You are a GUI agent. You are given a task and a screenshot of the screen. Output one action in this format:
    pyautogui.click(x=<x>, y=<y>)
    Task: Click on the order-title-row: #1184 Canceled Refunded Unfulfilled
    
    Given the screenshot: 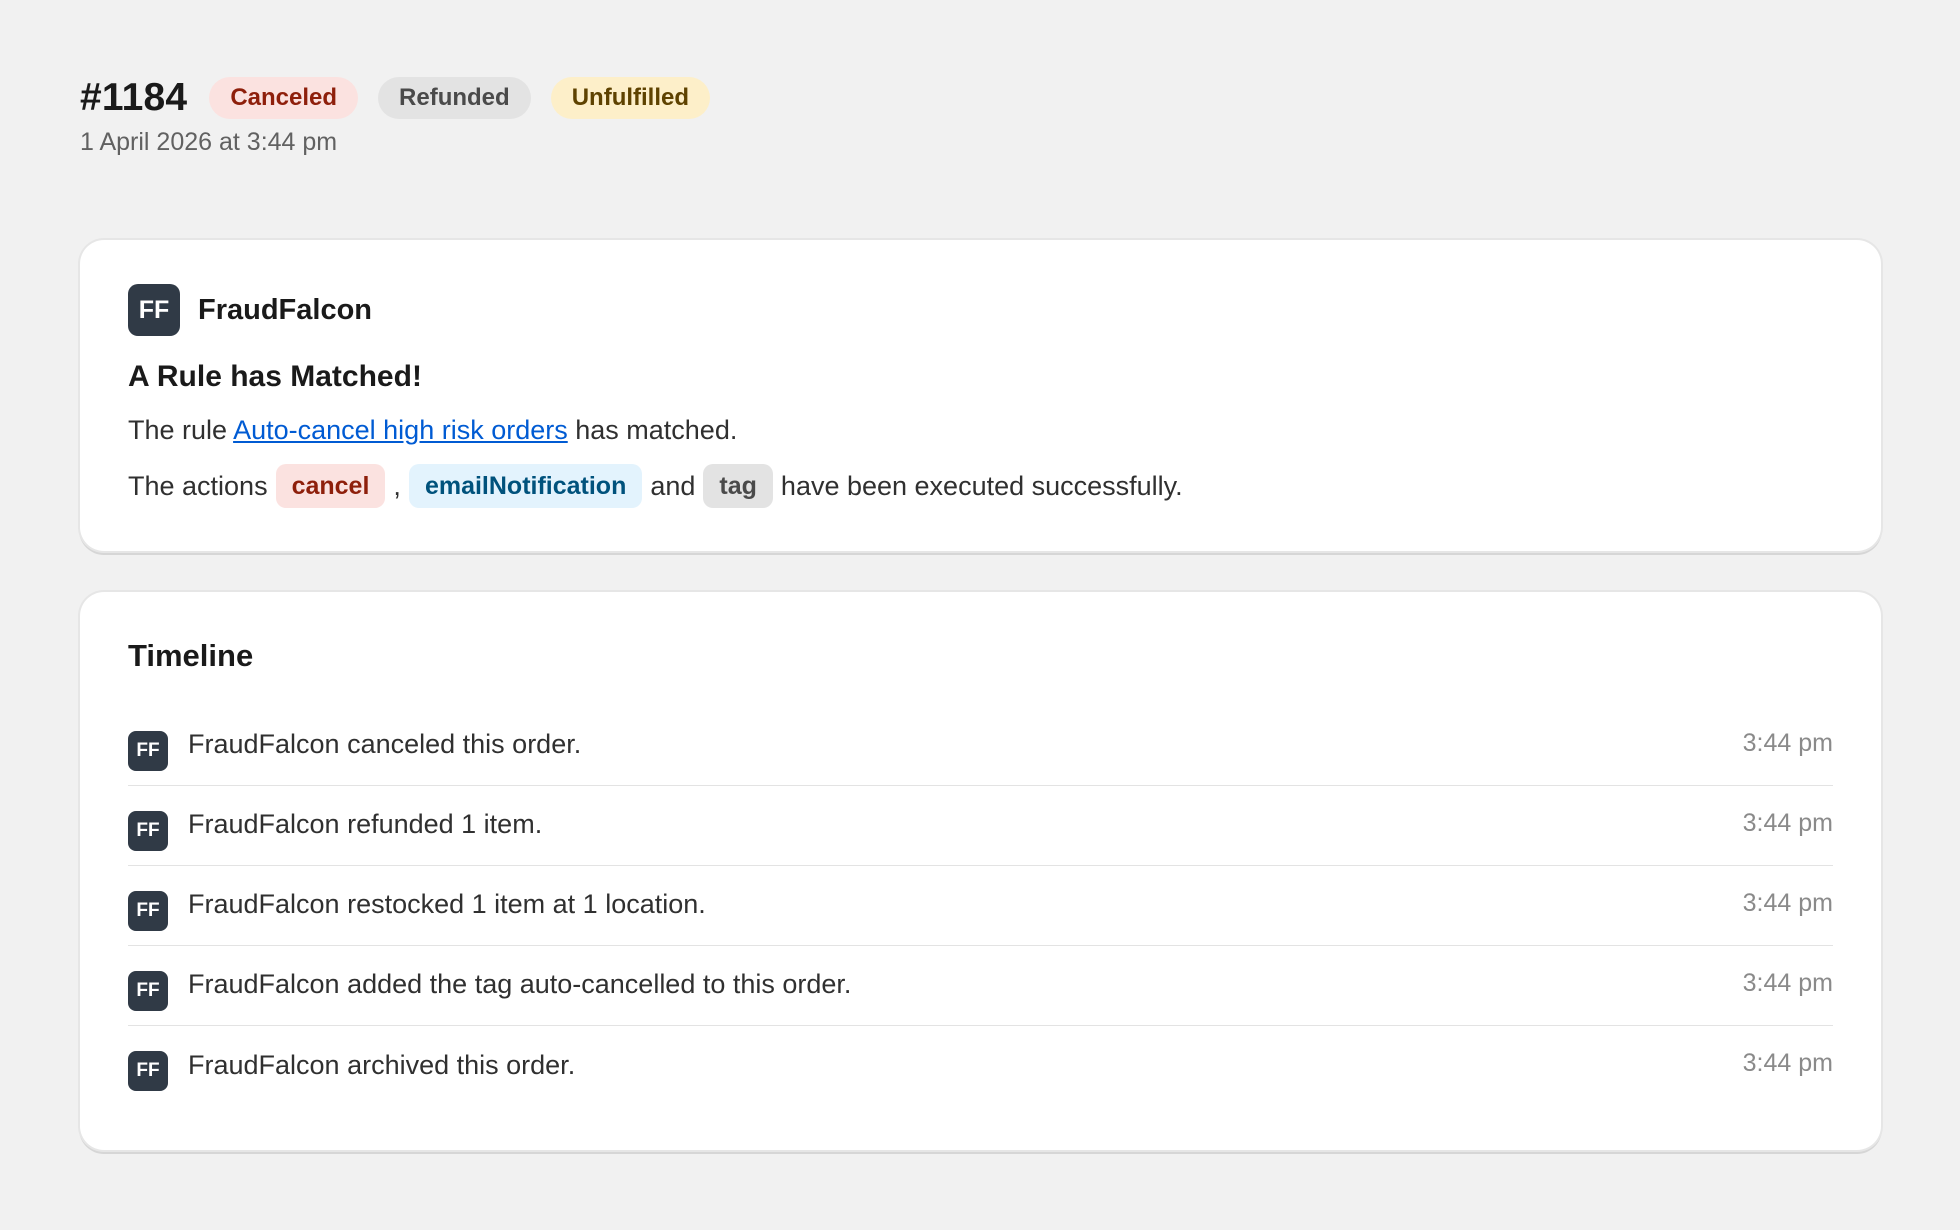 What is the action you would take?
    pyautogui.click(x=395, y=98)
    